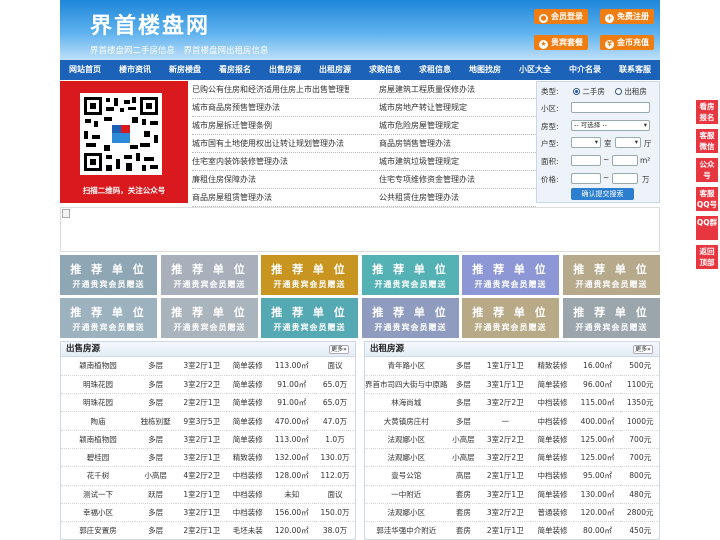 This screenshot has width=720, height=540. I want to click on side-back-to-top: 返回顶部, so click(707, 257).